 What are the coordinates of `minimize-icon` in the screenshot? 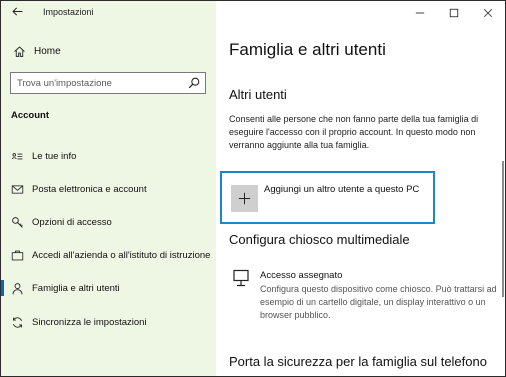 It's located at (420, 13).